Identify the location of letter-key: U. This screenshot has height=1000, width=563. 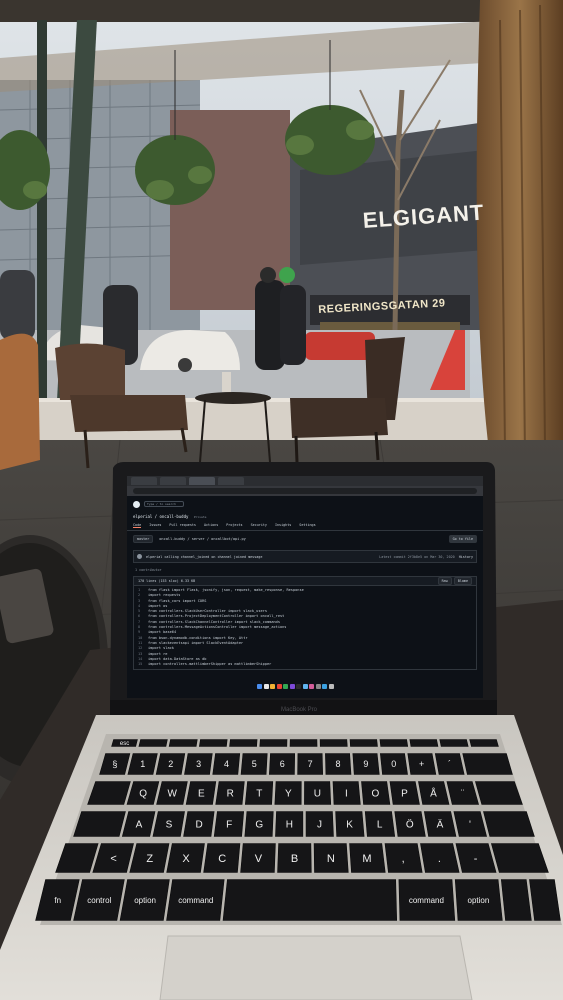
(318, 793).